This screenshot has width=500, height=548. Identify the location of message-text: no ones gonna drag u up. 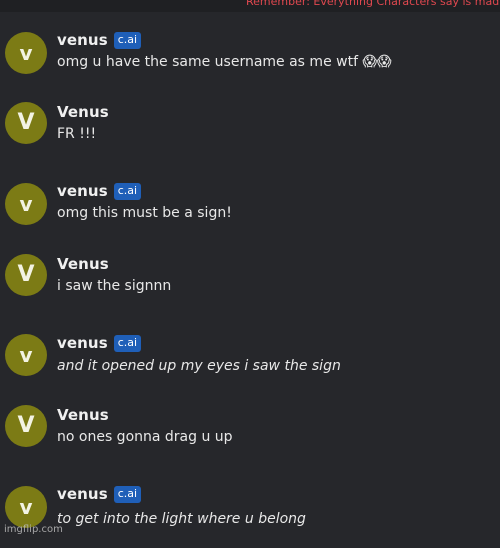
(145, 437).